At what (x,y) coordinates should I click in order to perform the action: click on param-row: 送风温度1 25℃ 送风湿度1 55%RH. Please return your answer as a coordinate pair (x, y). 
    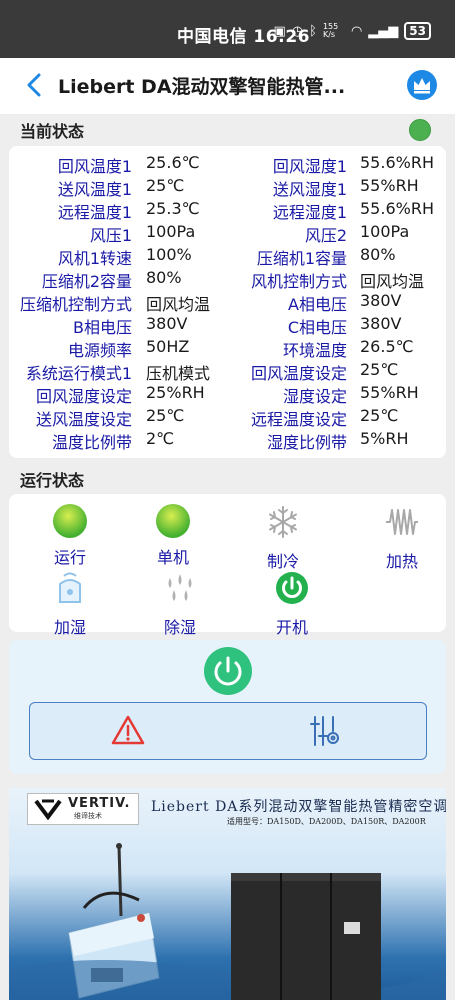
    Looking at the image, I should click on (227, 187).